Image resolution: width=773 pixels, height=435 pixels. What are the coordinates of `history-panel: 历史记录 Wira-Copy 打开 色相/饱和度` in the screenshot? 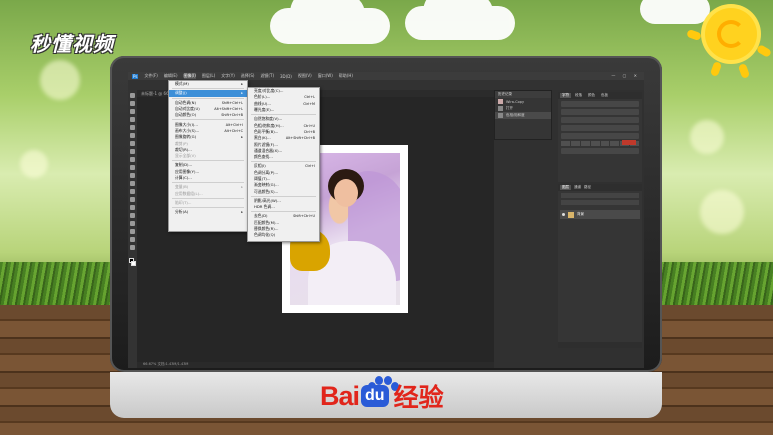 It's located at (523, 115).